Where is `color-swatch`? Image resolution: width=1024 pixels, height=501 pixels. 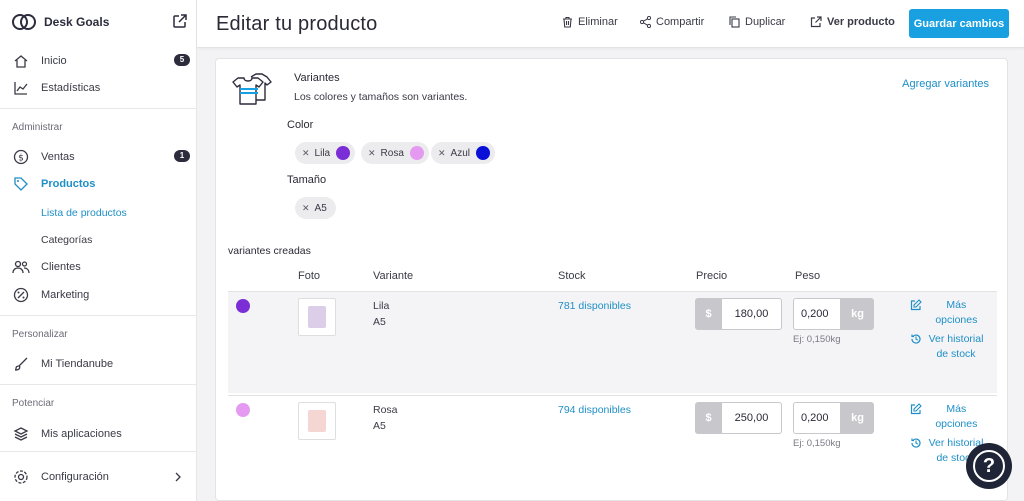 color-swatch is located at coordinates (416, 153).